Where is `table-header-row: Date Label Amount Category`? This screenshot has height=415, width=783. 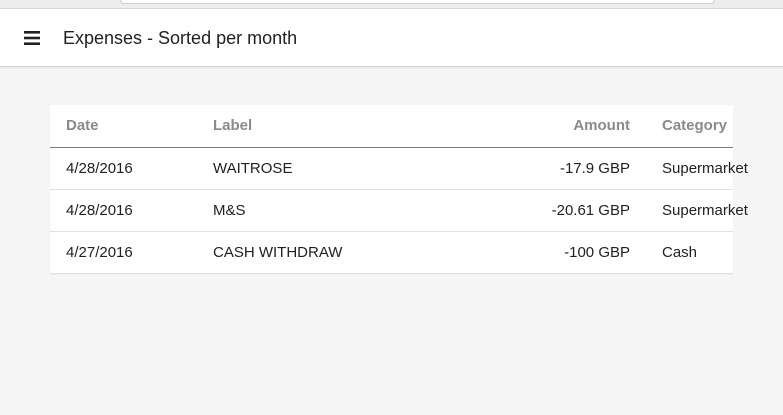
table-header-row: Date Label Amount Category is located at coordinates (391, 126).